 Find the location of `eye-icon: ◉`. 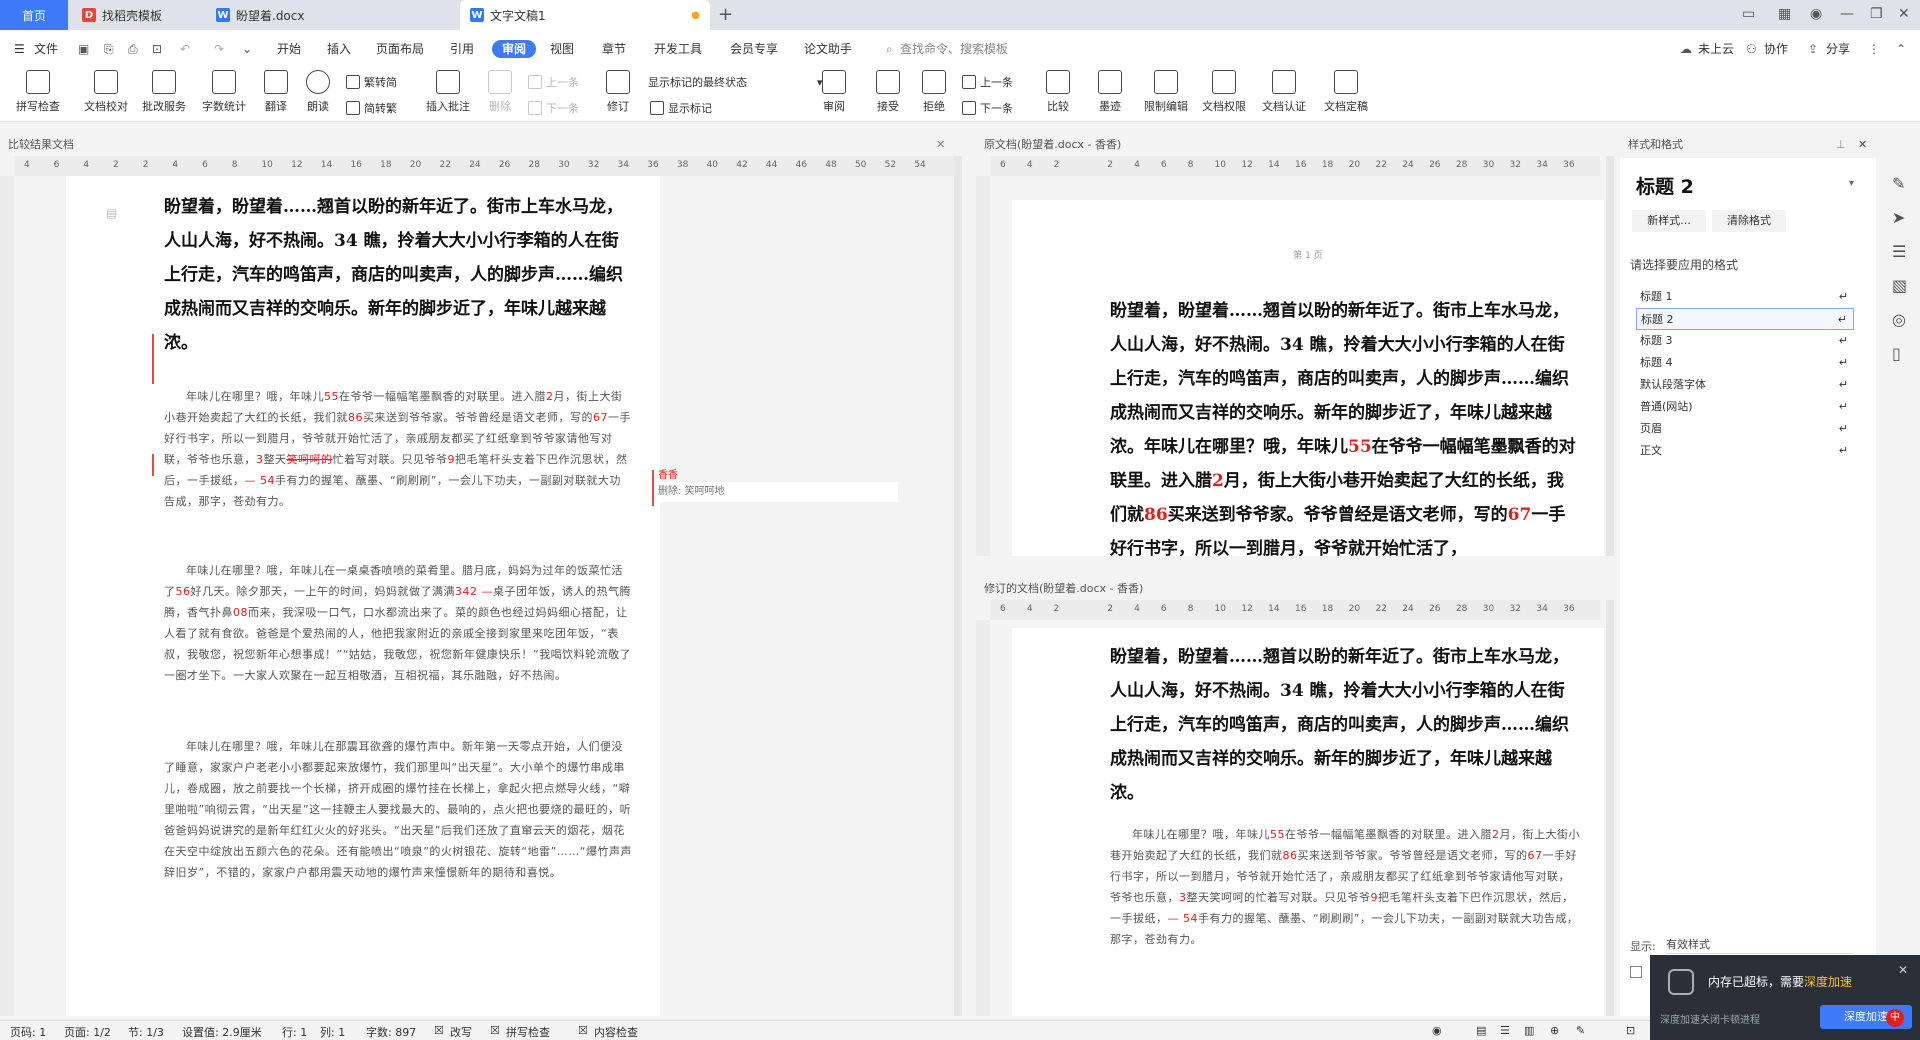

eye-icon: ◉ is located at coordinates (1437, 1030).